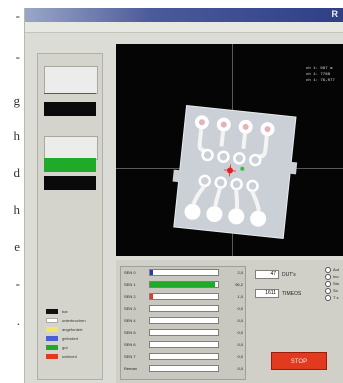 This screenshot has height=383, width=343. What do you see at coordinates (332, 297) in the screenshot?
I see `radio-option: T s` at bounding box center [332, 297].